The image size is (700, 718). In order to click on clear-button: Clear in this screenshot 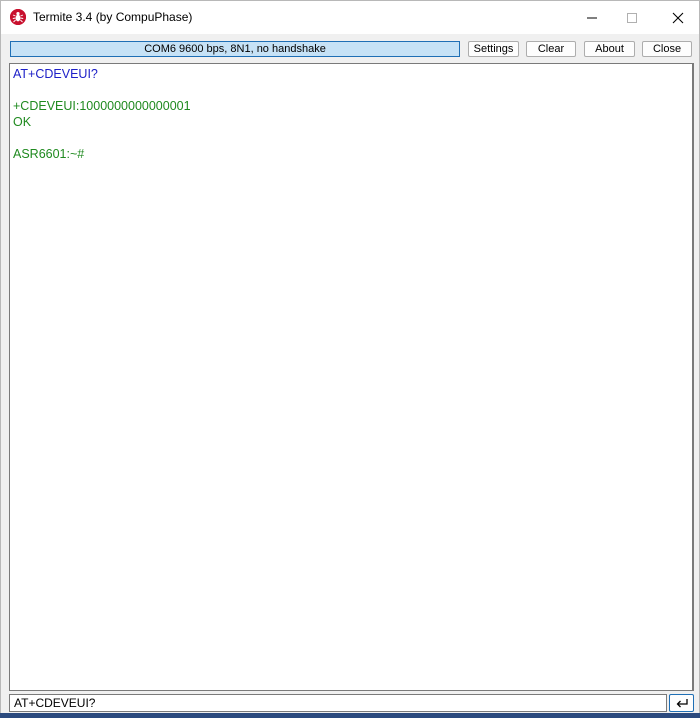, I will do `click(551, 49)`.